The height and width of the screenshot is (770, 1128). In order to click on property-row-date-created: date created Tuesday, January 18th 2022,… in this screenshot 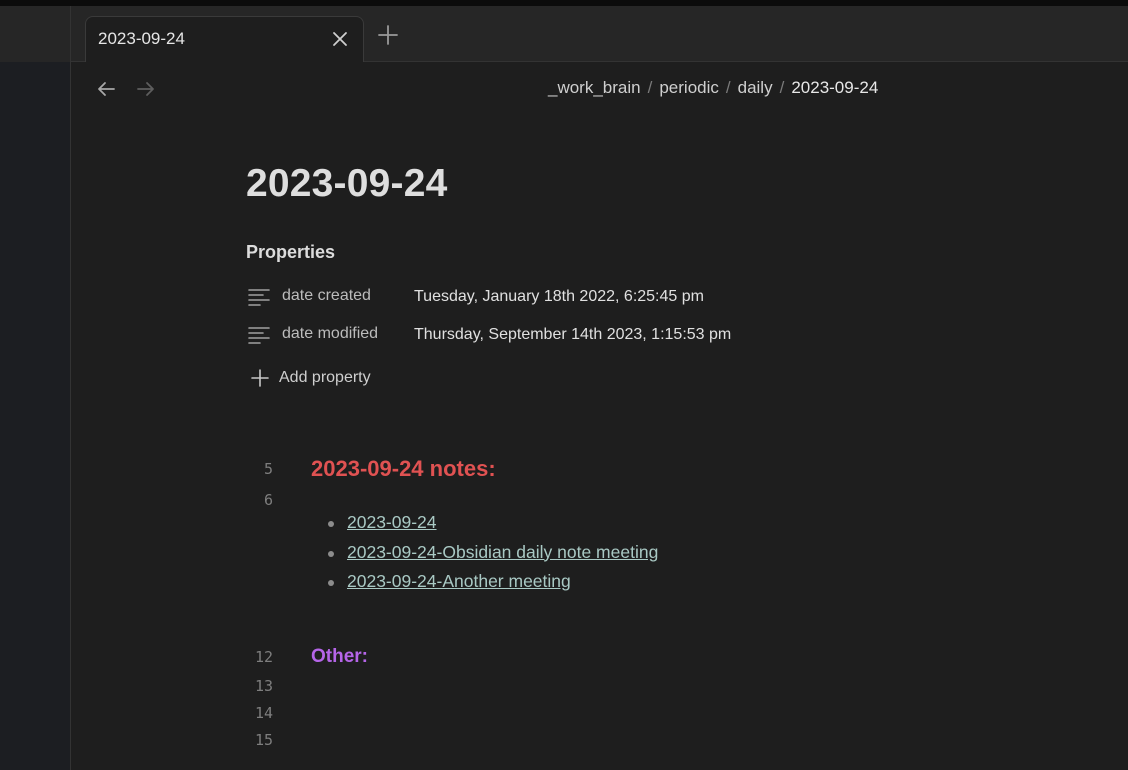, I will do `click(526, 297)`.